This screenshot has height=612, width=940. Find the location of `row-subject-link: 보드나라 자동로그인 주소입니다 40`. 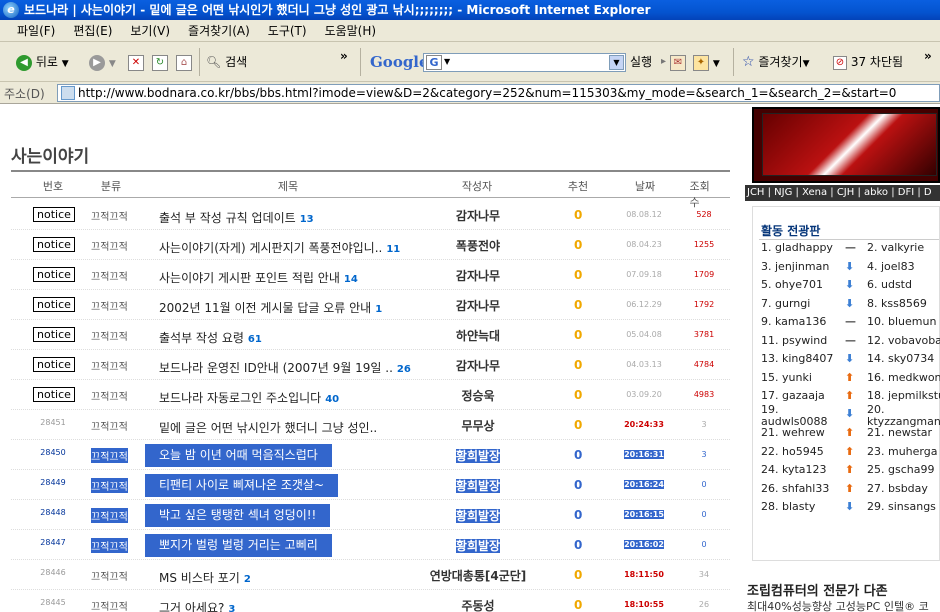

row-subject-link: 보드나라 자동로그인 주소입니다 40 is located at coordinates (249, 397).